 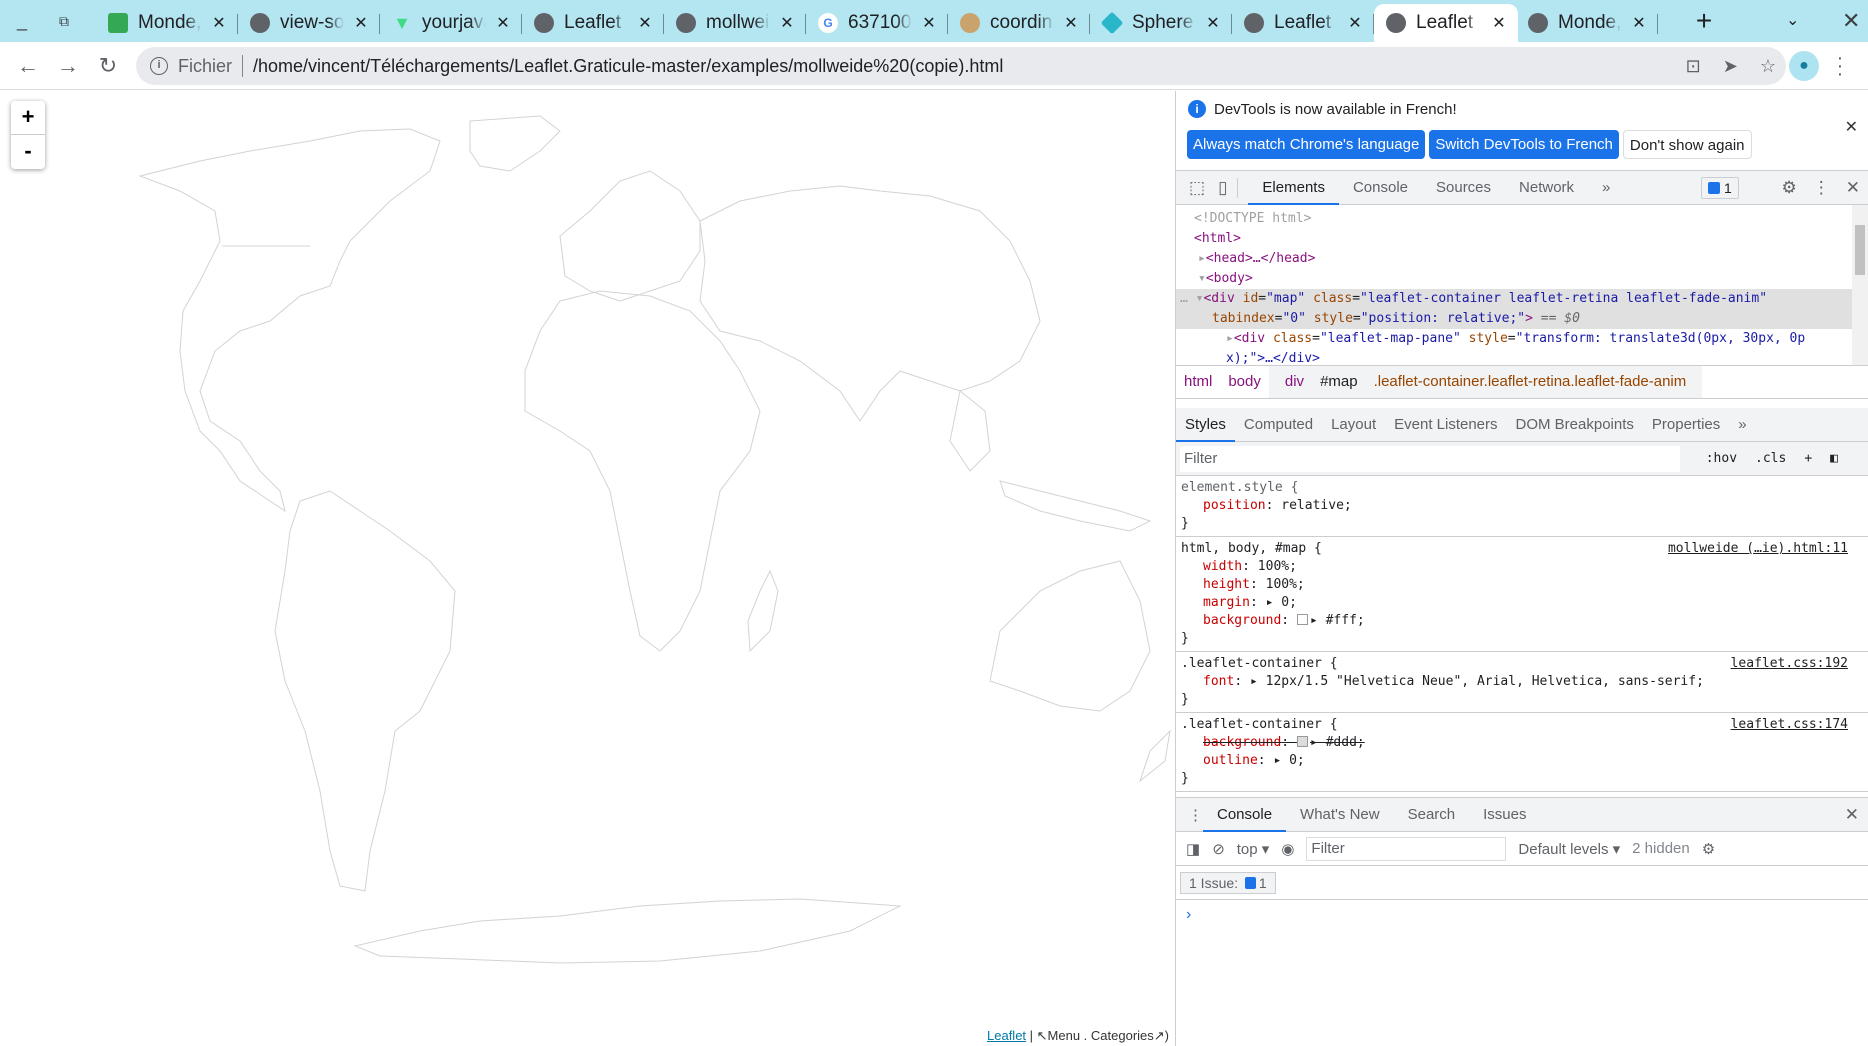 I want to click on zoom-in-button: +, so click(x=28, y=118).